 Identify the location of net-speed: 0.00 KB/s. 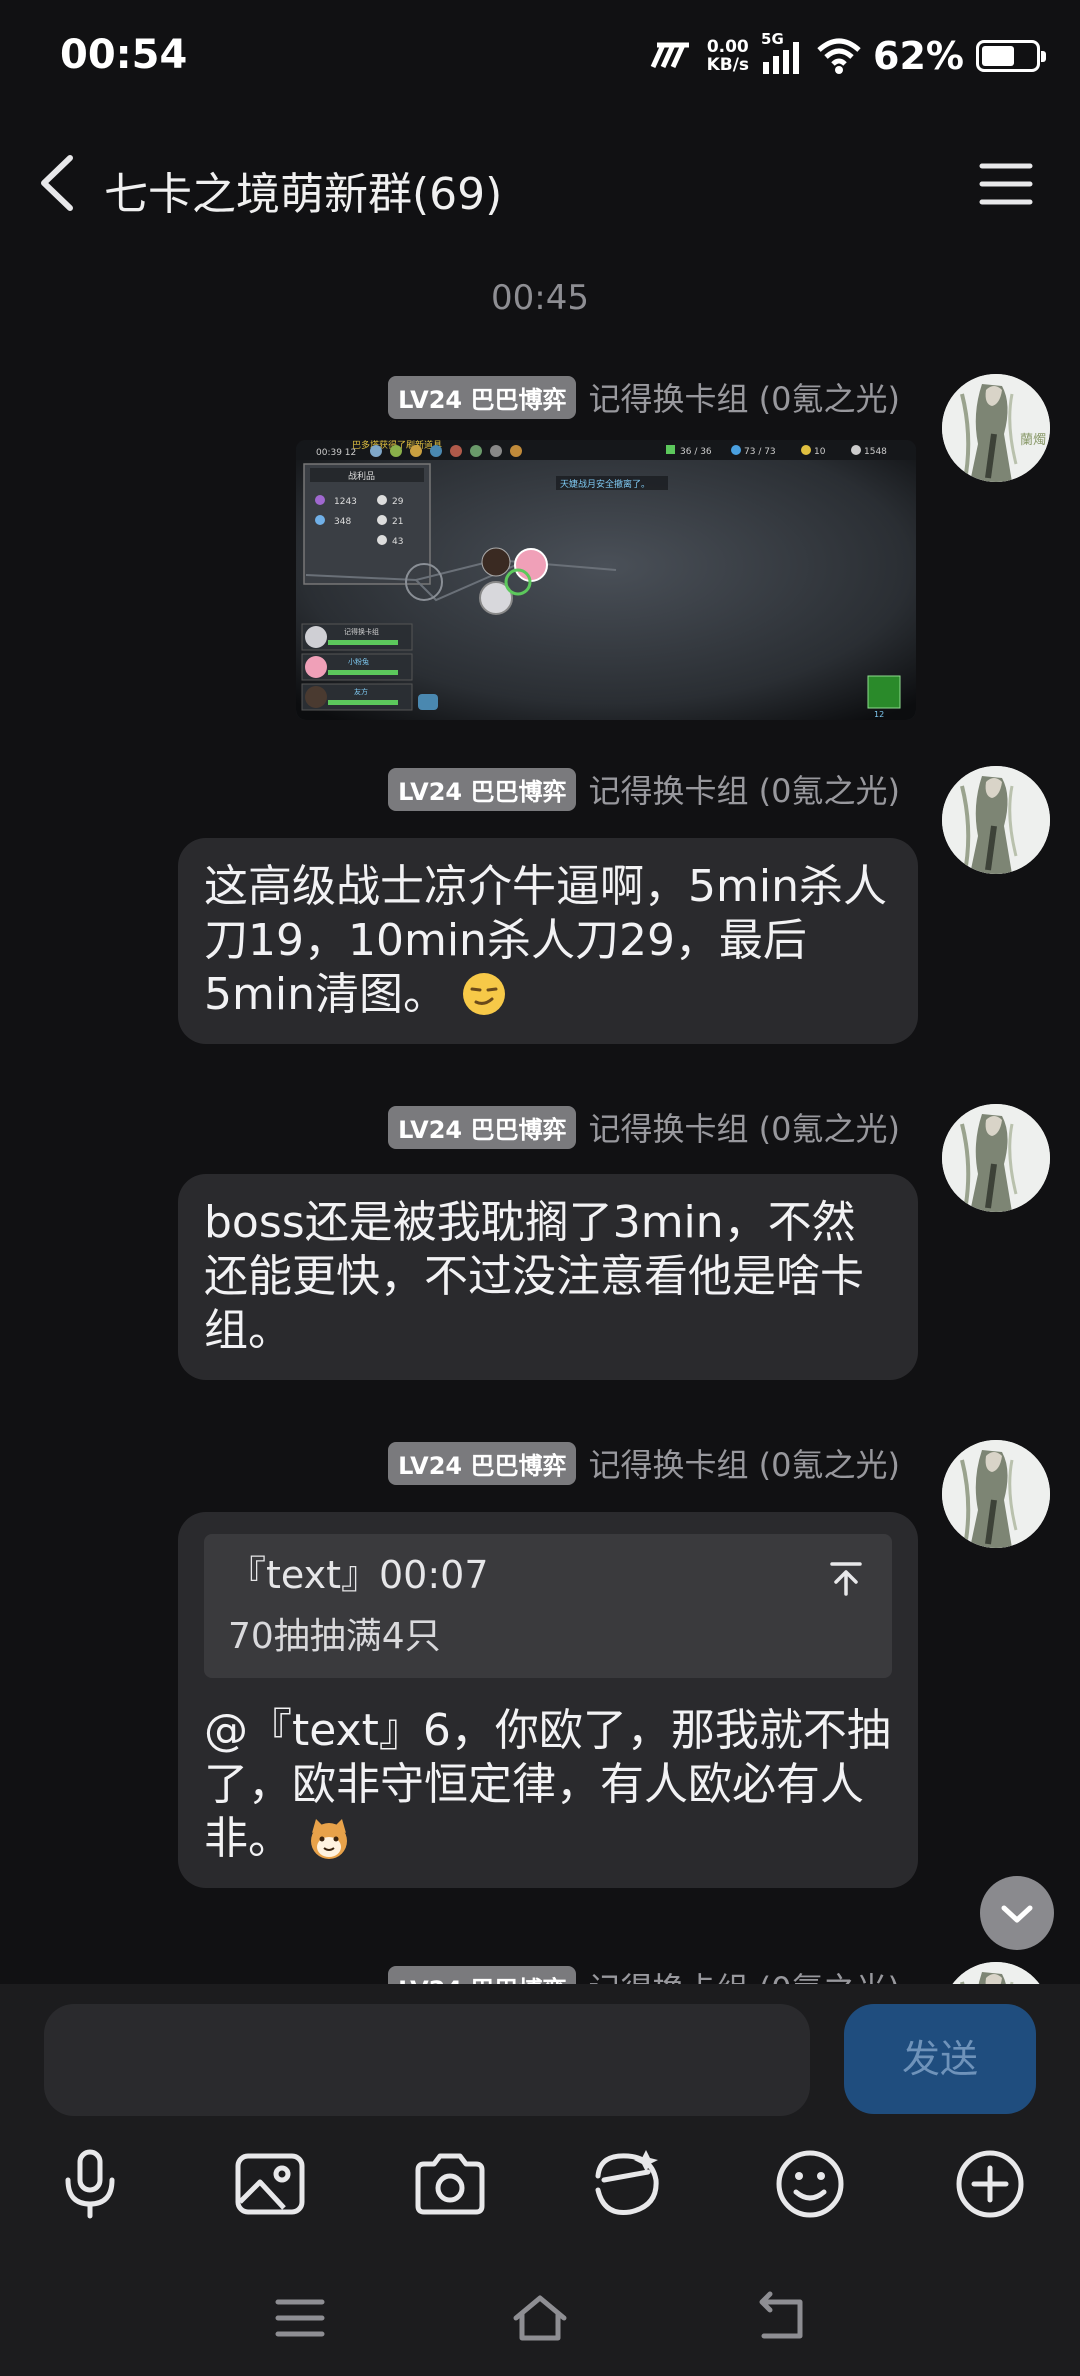
(728, 56).